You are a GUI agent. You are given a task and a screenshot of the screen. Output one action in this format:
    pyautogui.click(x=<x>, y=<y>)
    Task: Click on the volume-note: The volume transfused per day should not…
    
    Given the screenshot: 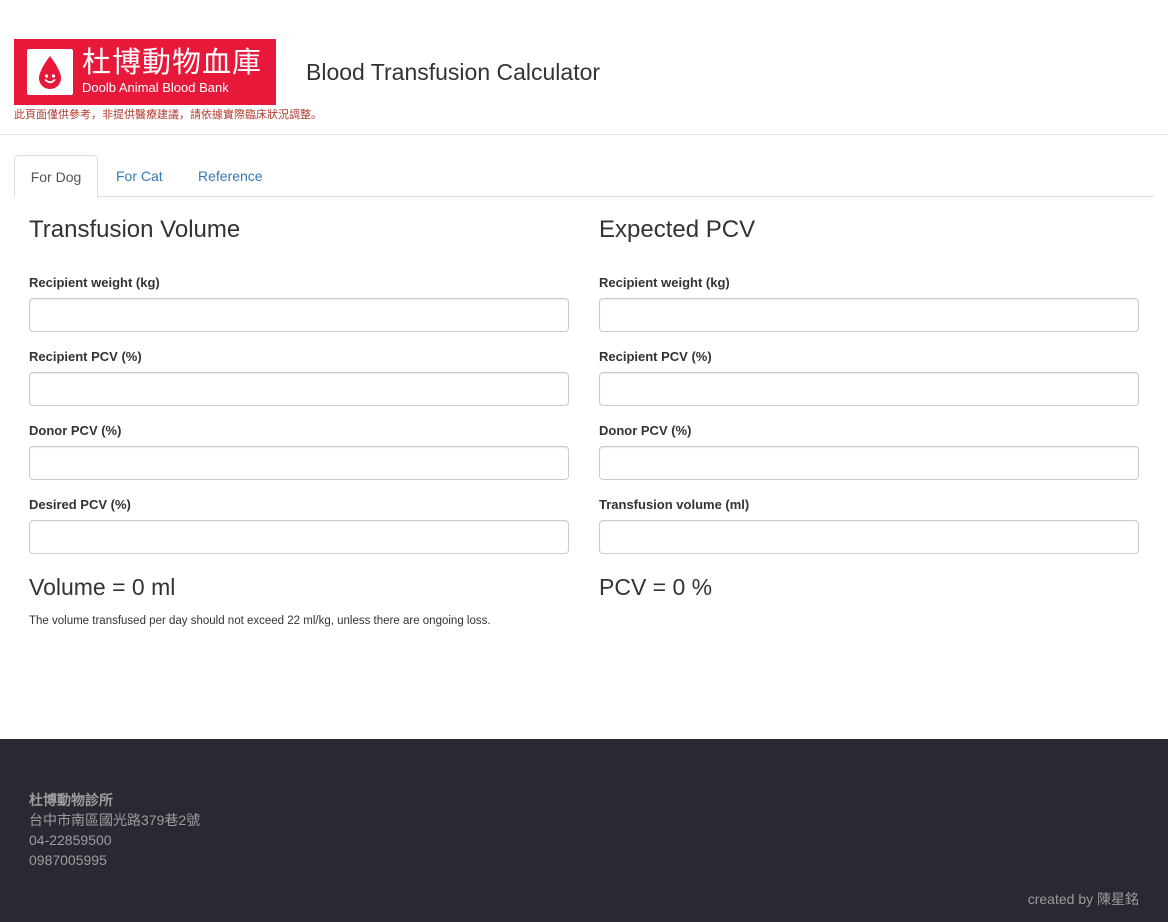 What is the action you would take?
    pyautogui.click(x=260, y=621)
    